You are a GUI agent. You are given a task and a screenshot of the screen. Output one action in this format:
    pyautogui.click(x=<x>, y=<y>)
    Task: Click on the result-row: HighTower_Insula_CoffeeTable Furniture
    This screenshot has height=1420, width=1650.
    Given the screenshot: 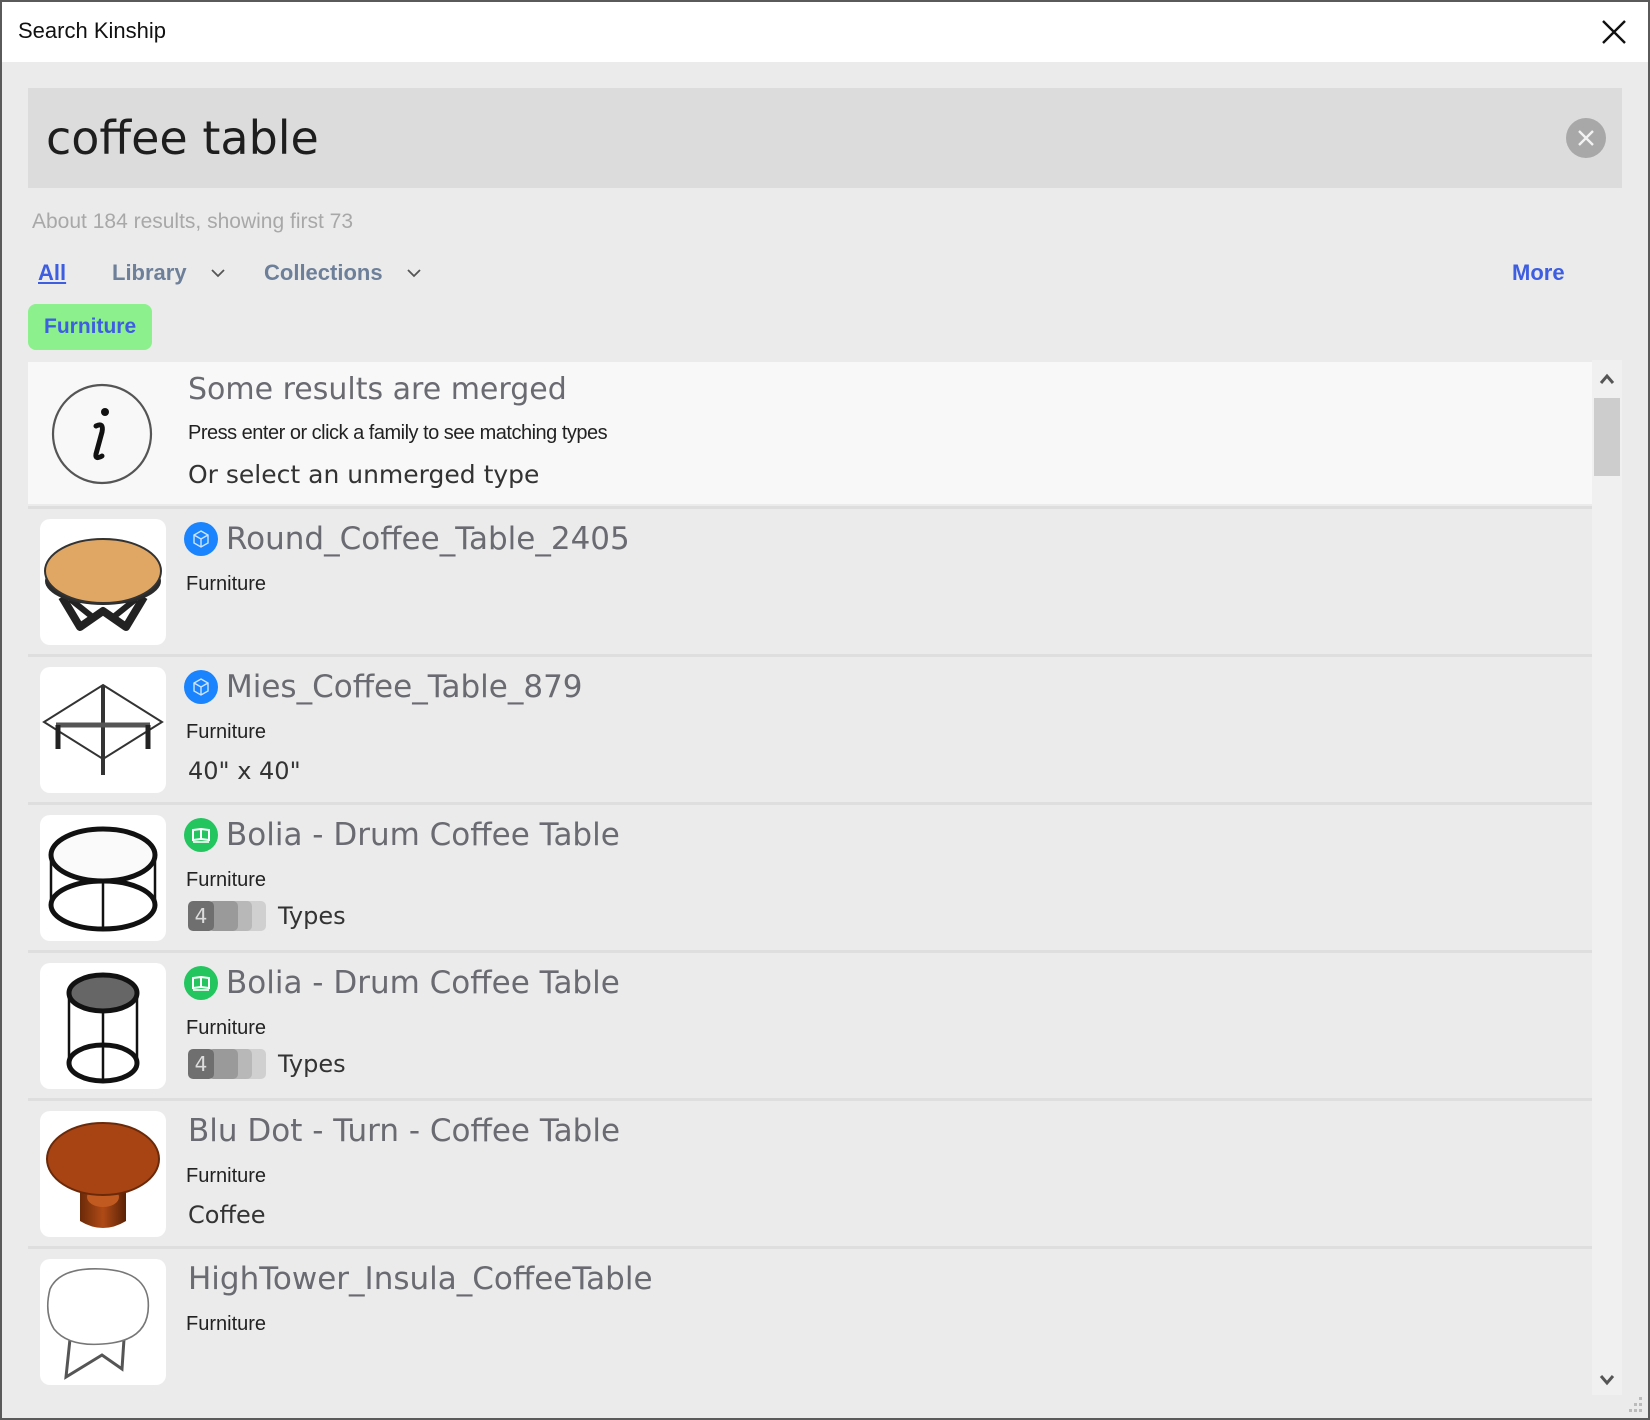 What is the action you would take?
    pyautogui.click(x=810, y=1318)
    